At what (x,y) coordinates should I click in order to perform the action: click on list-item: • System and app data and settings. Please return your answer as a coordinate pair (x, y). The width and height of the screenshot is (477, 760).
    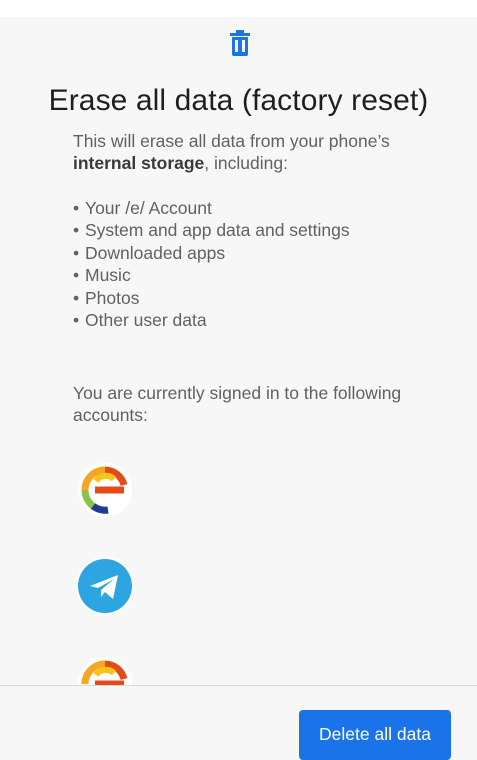
    Looking at the image, I should click on (211, 230).